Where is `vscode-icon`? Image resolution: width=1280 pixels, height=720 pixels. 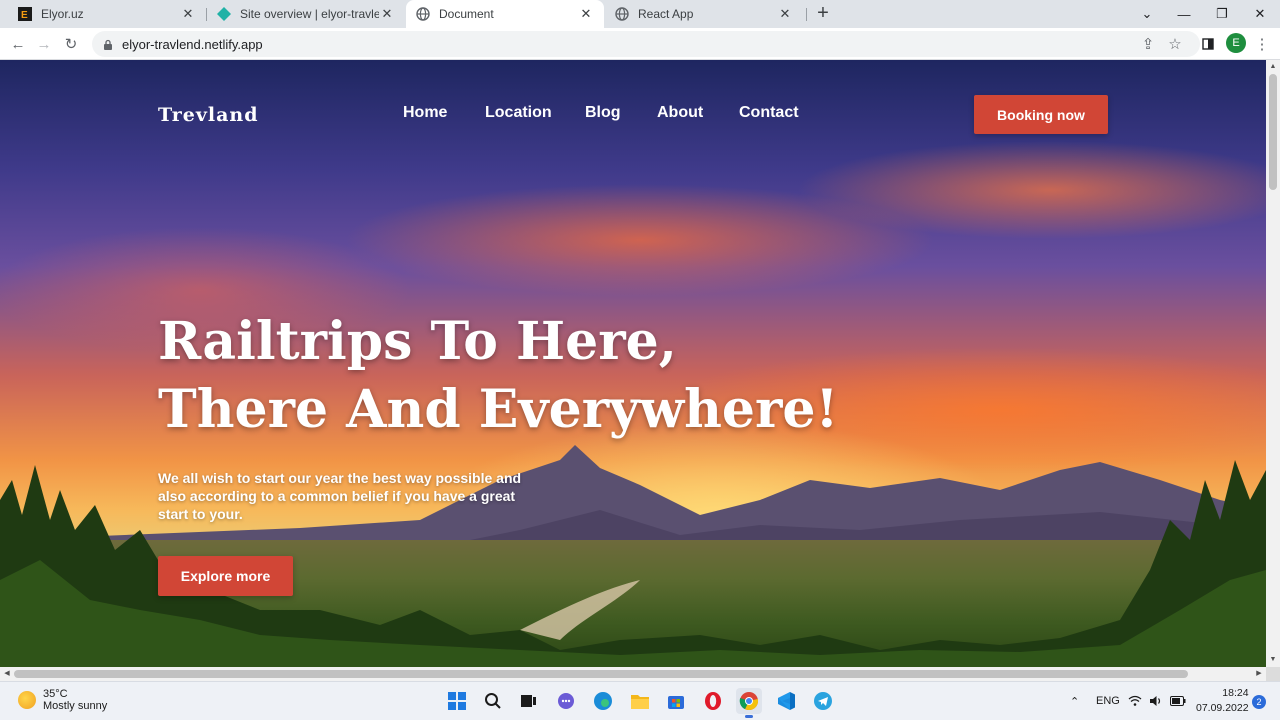 vscode-icon is located at coordinates (786, 701).